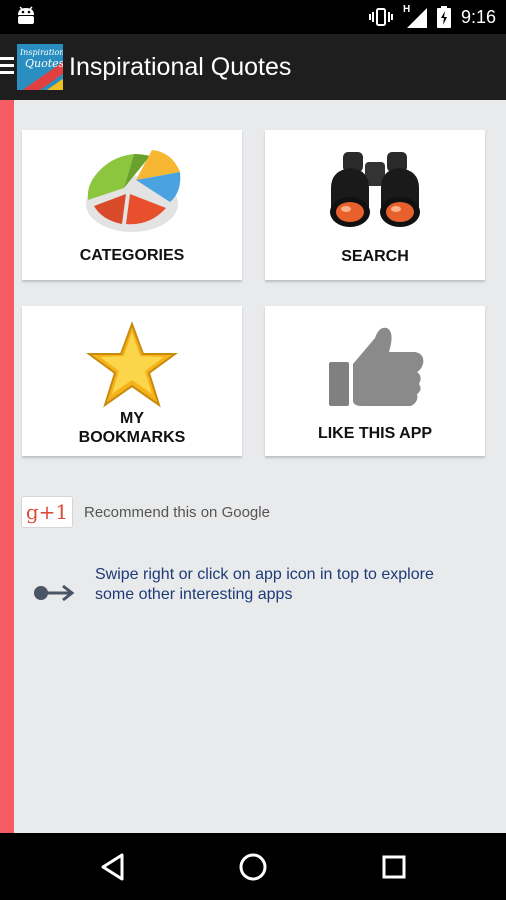 Image resolution: width=506 pixels, height=900 pixels. Describe the element at coordinates (376, 366) in the screenshot. I see `thumbs-up-icon` at that location.